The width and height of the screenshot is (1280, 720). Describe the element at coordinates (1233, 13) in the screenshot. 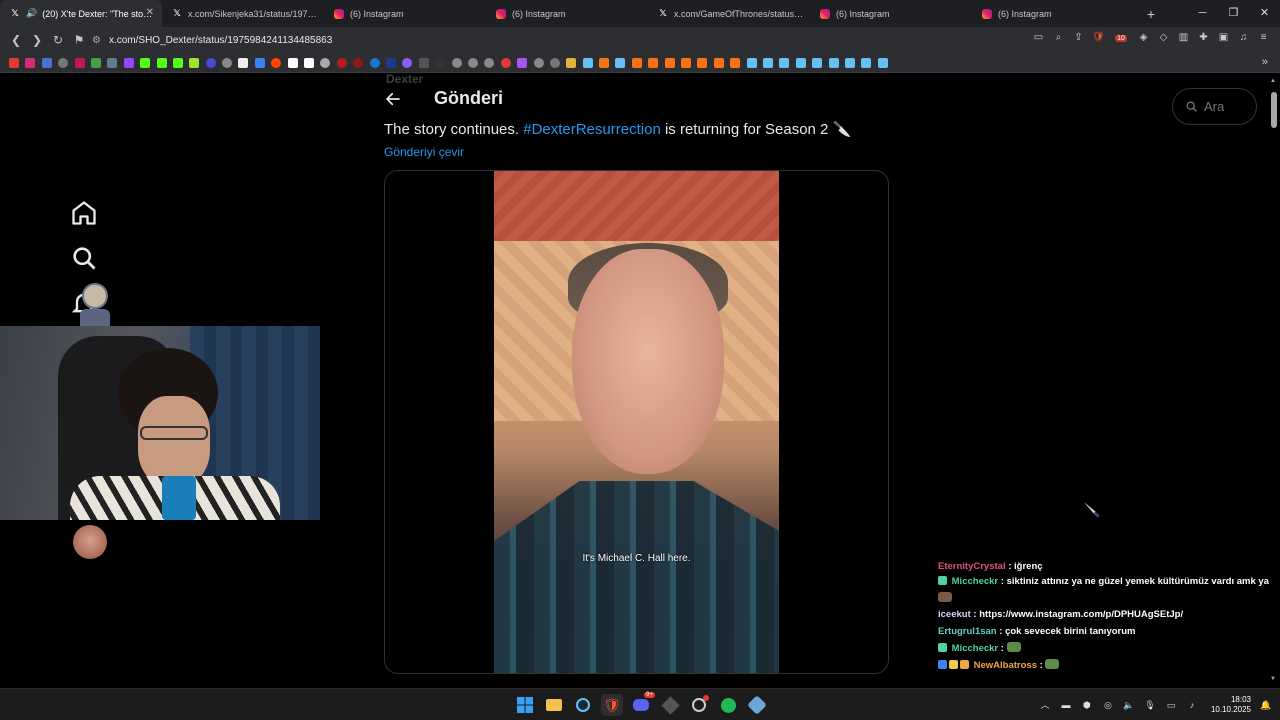

I see `restore-icon: ❐` at that location.